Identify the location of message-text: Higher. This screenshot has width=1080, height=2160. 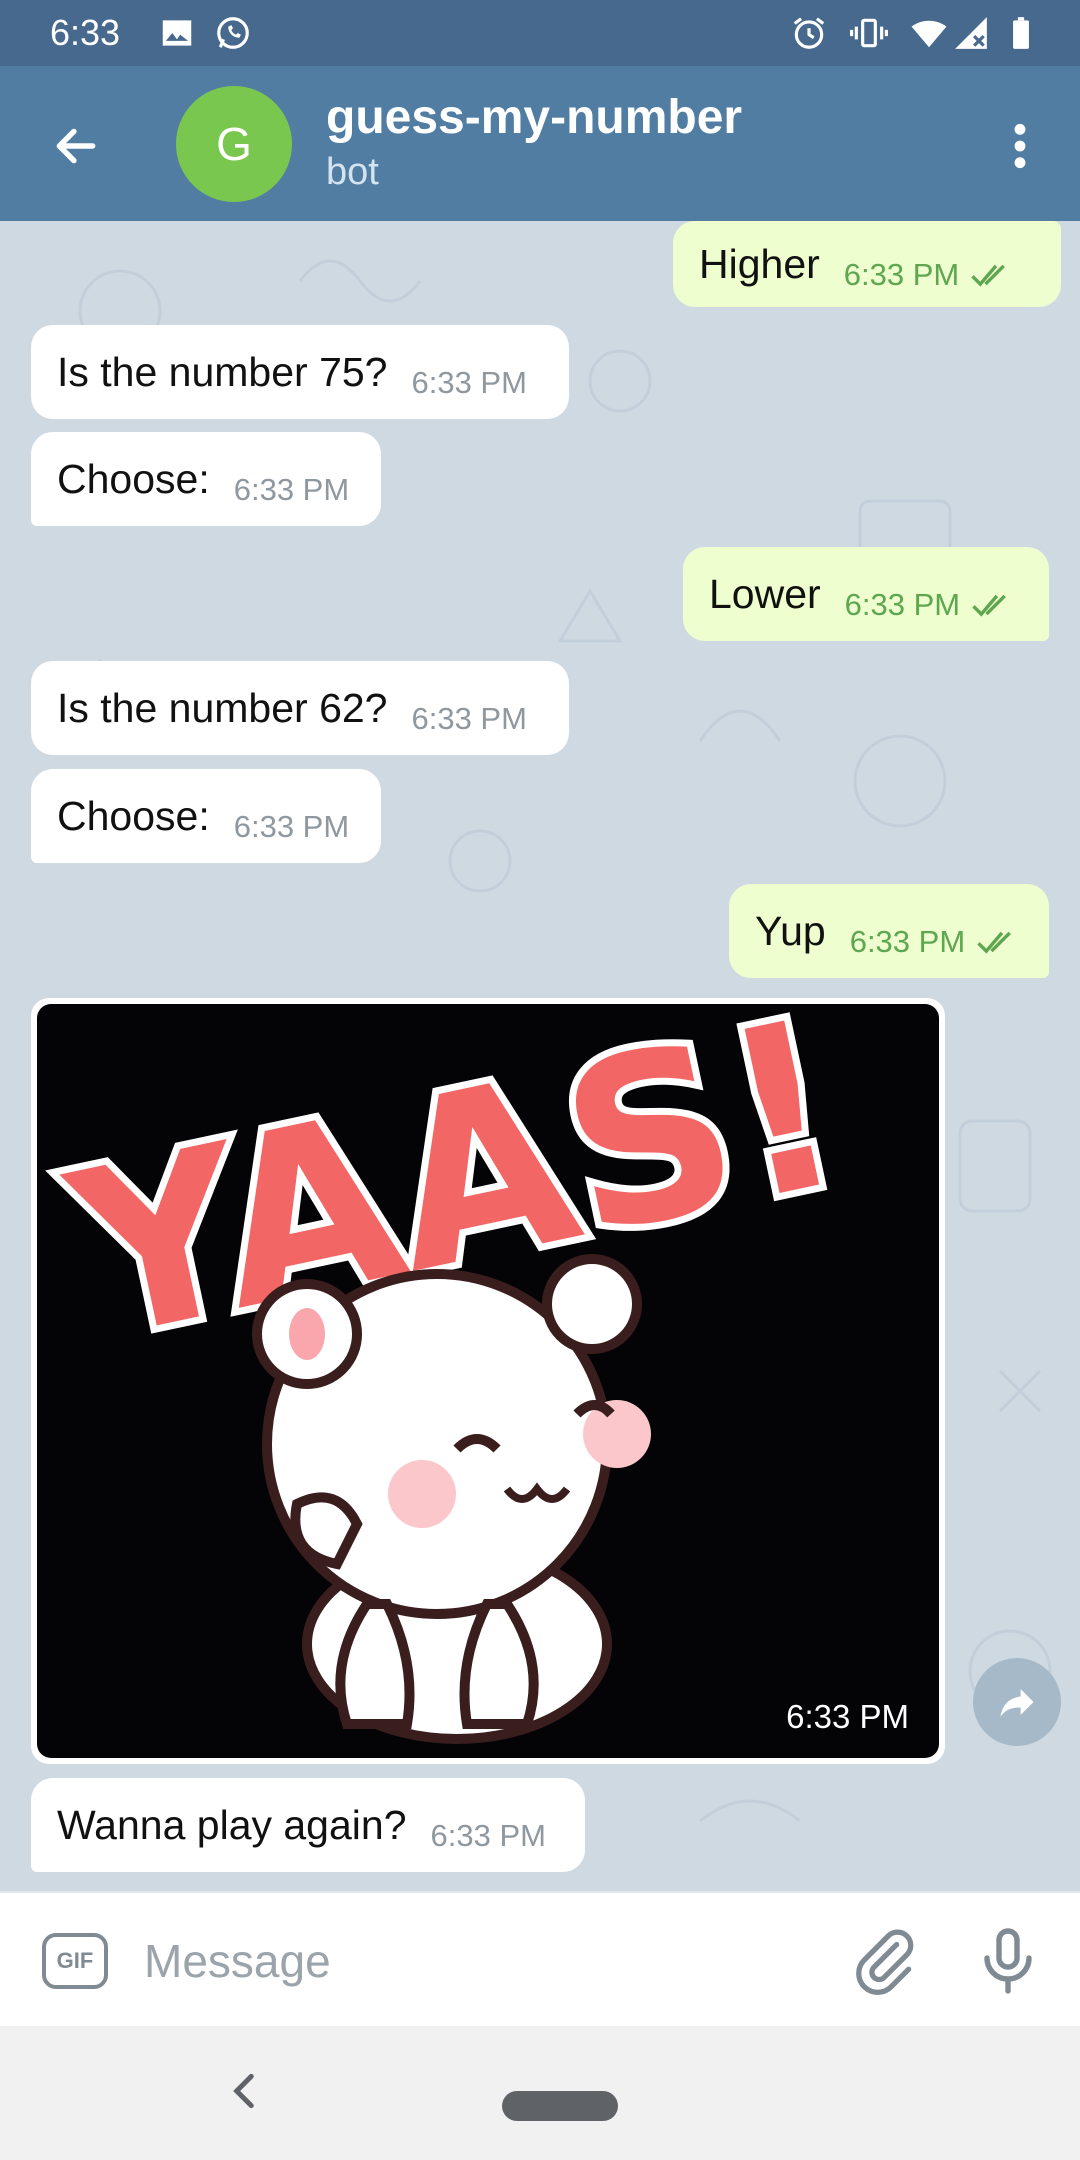
(759, 263).